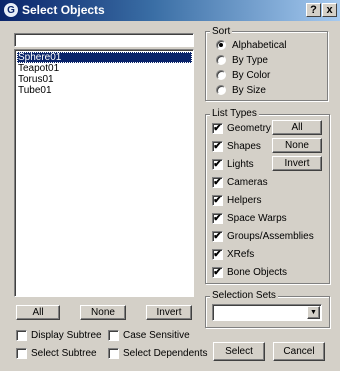 Image resolution: width=340 pixels, height=371 pixels. What do you see at coordinates (249, 128) in the screenshot?
I see `geometry-label: Geometry` at bounding box center [249, 128].